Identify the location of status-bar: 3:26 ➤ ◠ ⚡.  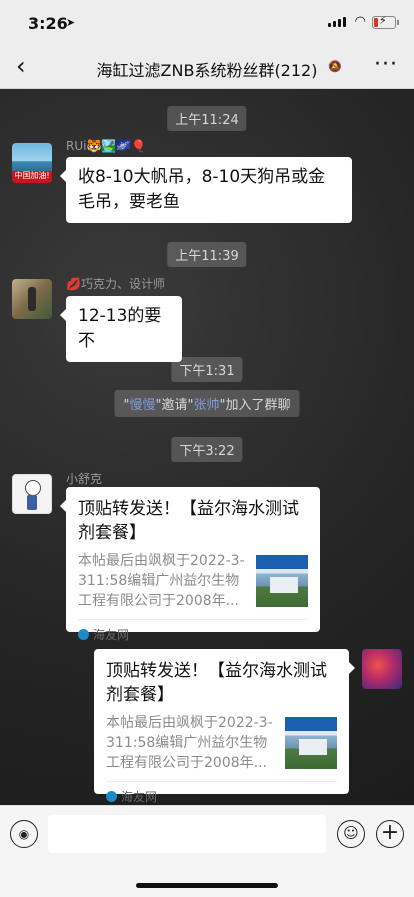
(207, 22).